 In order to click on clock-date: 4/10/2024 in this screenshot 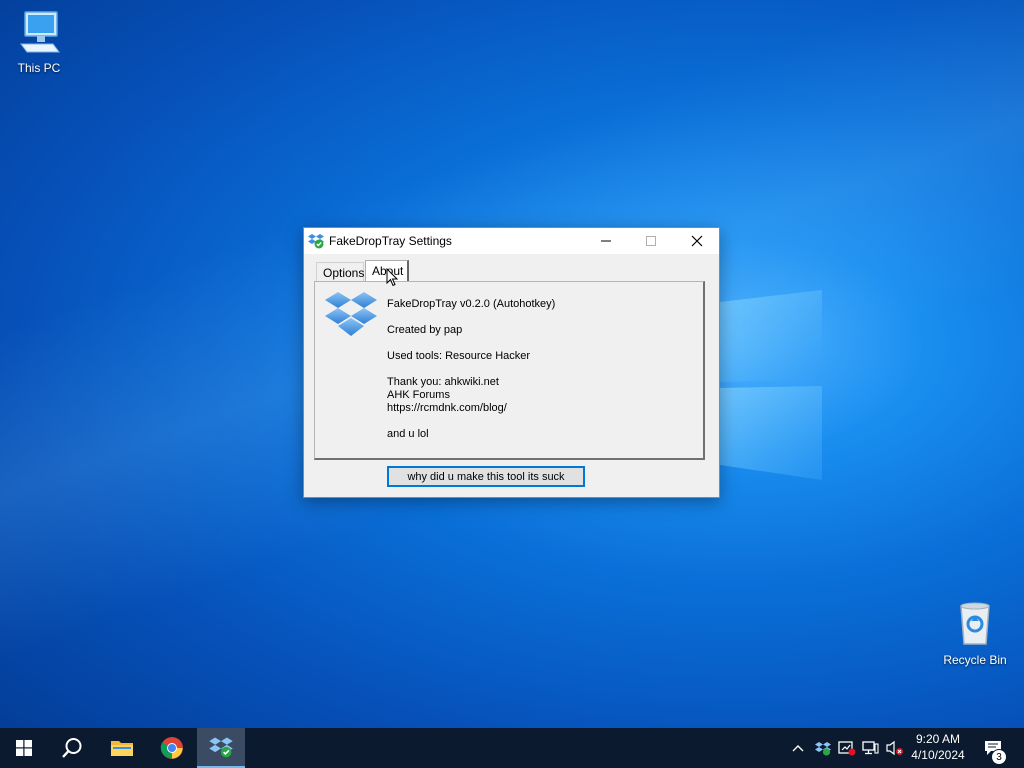, I will do `click(938, 755)`.